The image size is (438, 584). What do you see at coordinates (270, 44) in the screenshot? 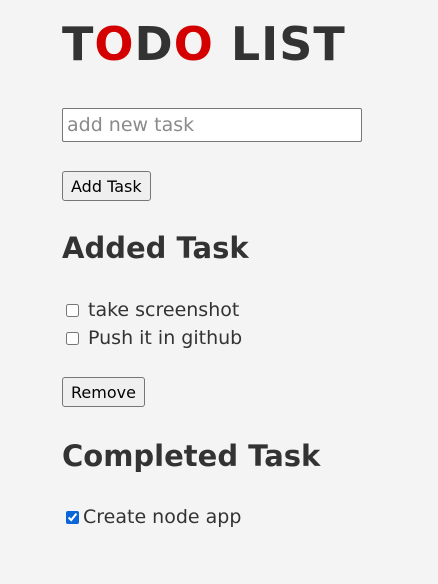
I see `title-letter: I` at bounding box center [270, 44].